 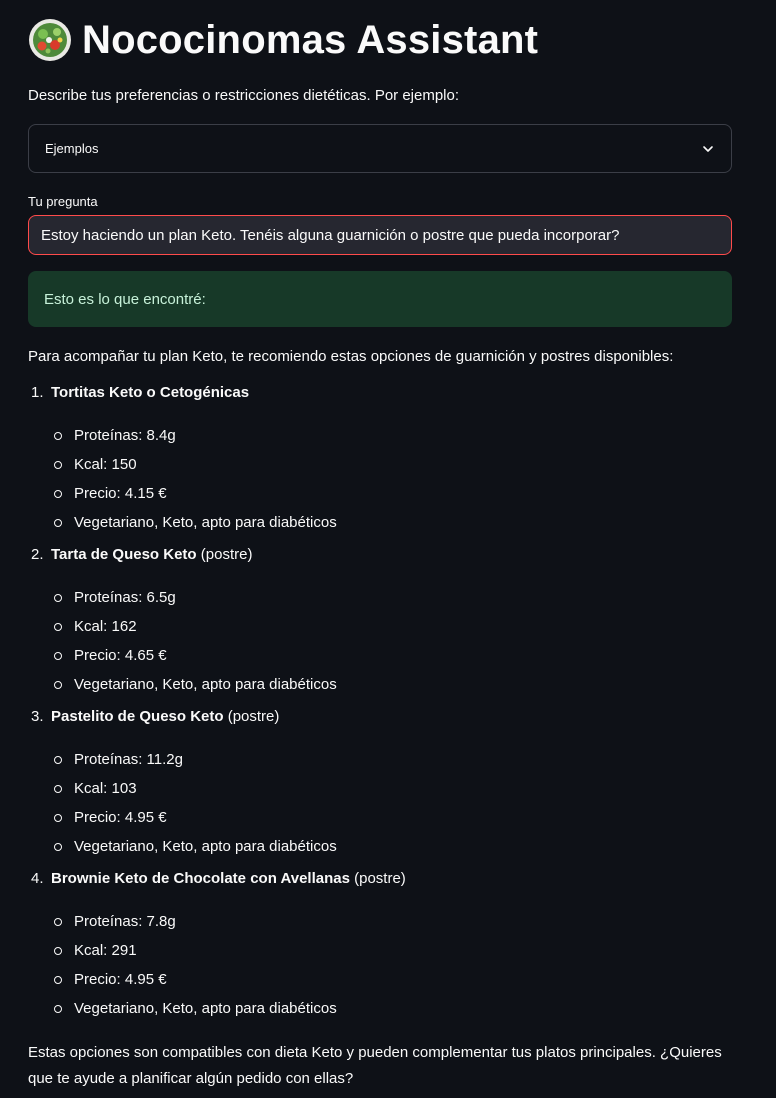 What do you see at coordinates (708, 148) in the screenshot?
I see `chevron-down-icon` at bounding box center [708, 148].